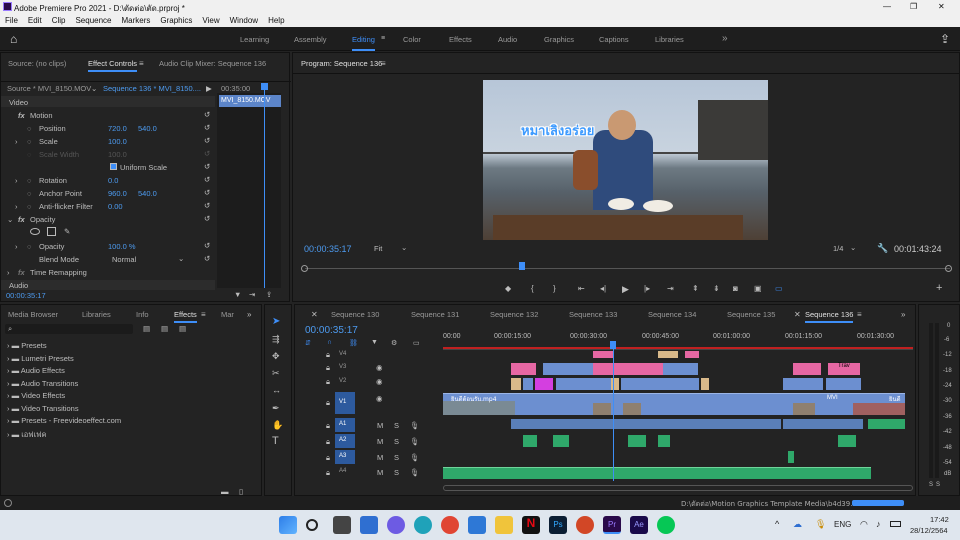 The height and width of the screenshot is (540, 960). What do you see at coordinates (394, 343) in the screenshot?
I see `wrench-icon: ⚙` at bounding box center [394, 343].